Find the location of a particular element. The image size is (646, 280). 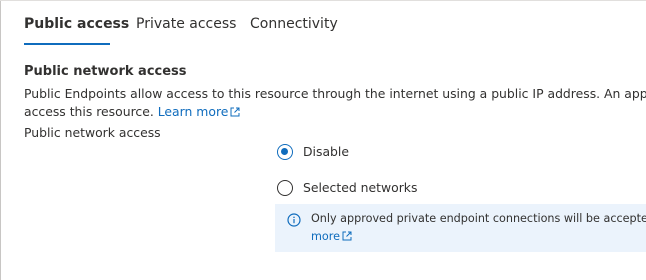

description-line-2: access this resource. Learn more is located at coordinates (335, 112).